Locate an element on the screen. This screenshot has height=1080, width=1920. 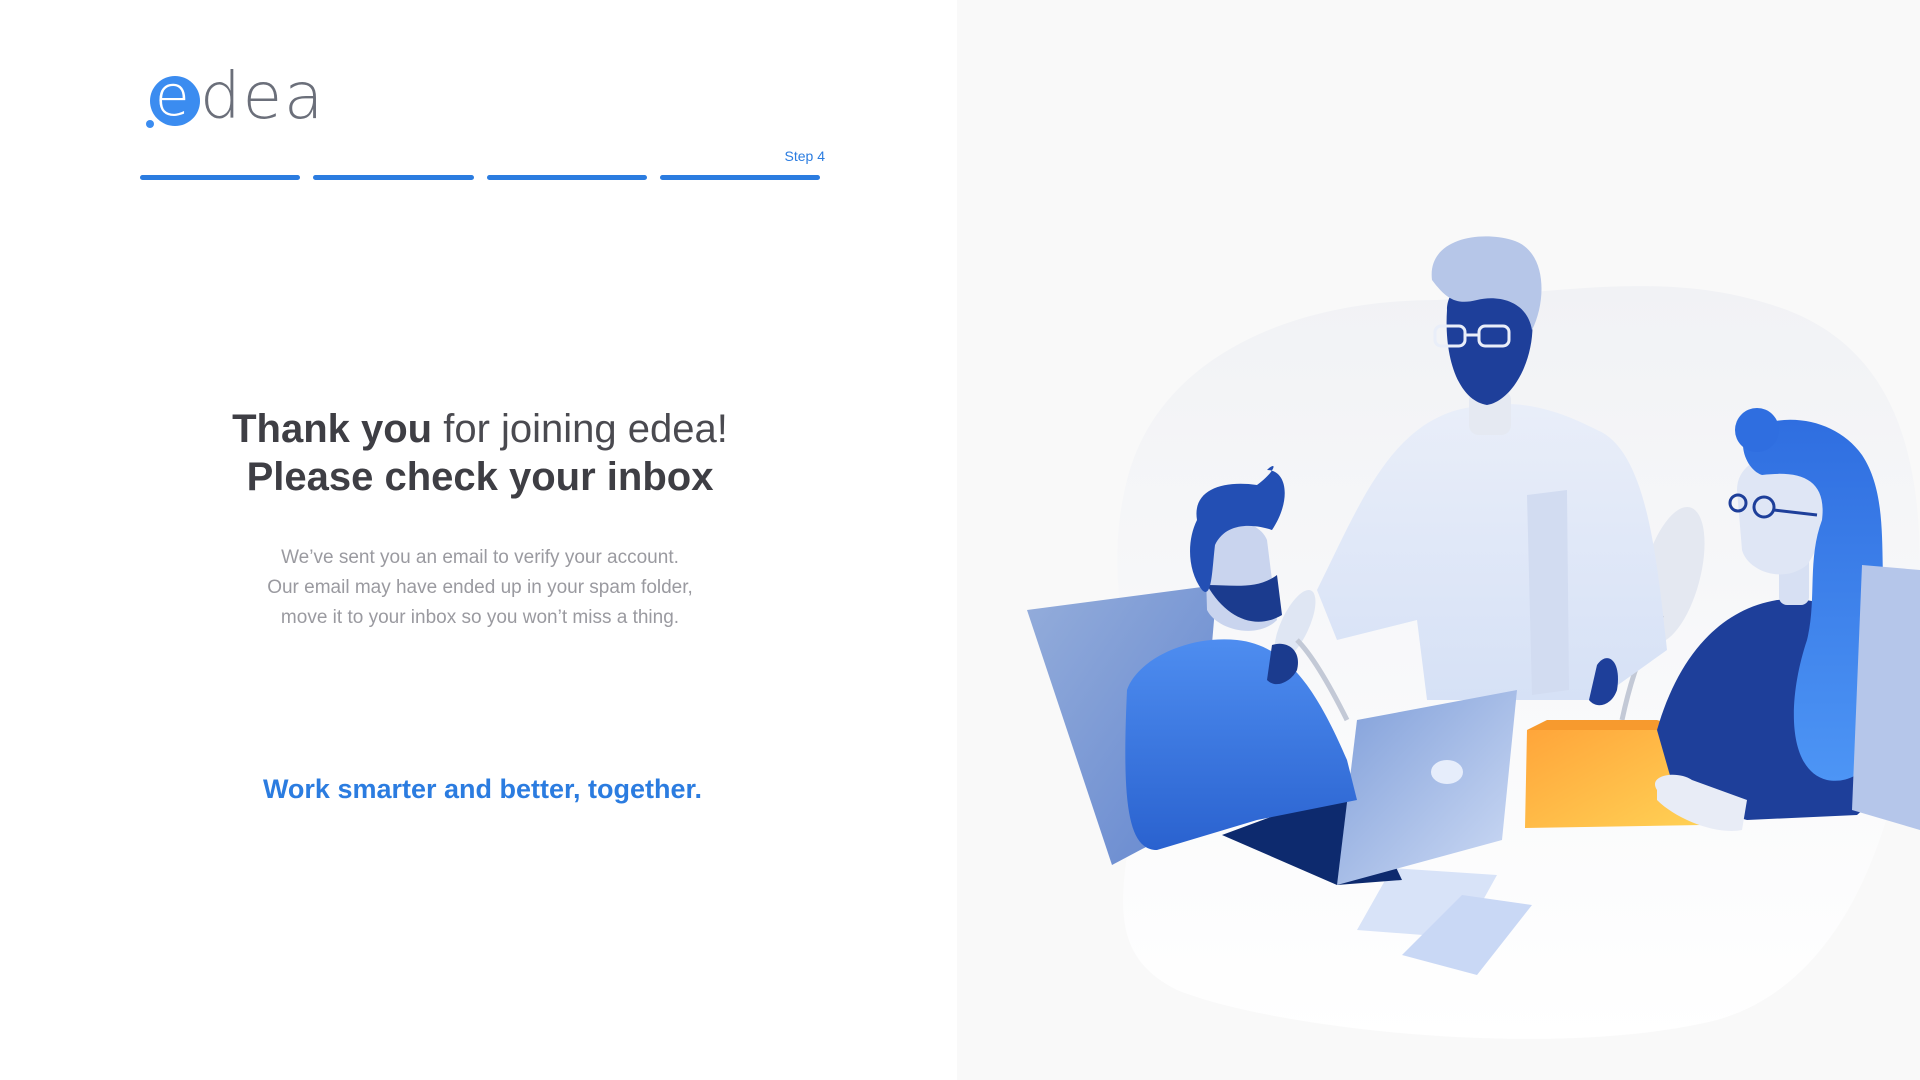
title-line-1: Thank you for joining edea! is located at coordinates (480, 429).